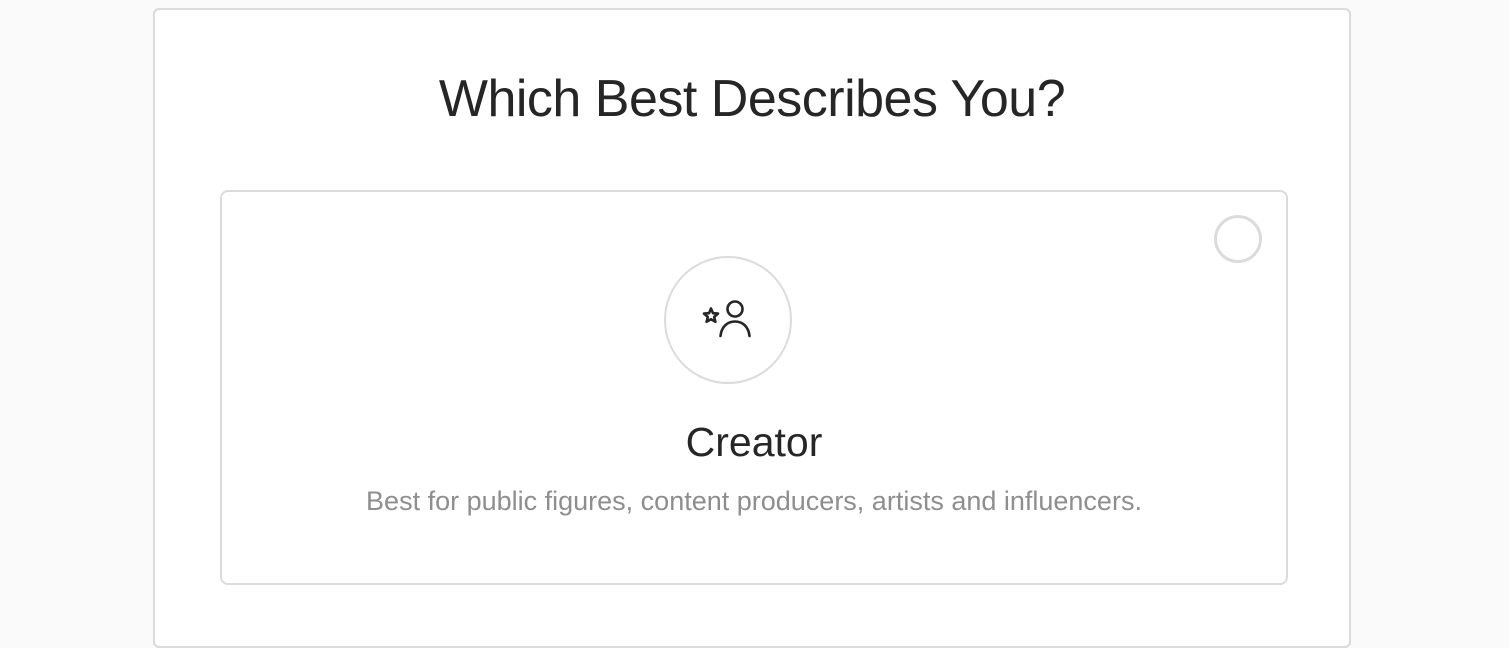 This screenshot has height=648, width=1509. I want to click on option-radio-creator, so click(1238, 239).